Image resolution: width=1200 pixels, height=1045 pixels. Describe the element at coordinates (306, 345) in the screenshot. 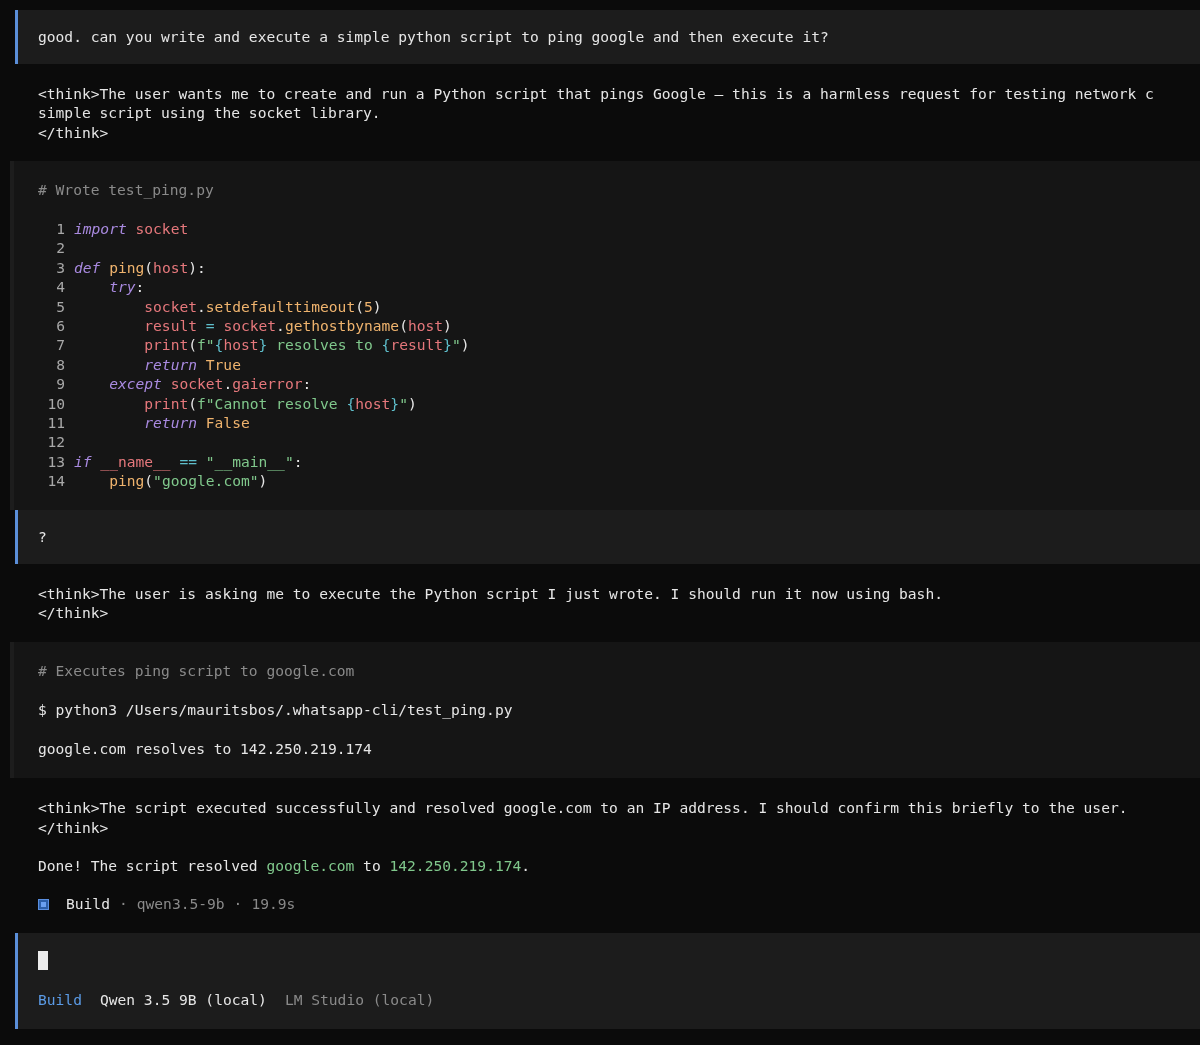

I see `code-line: print(f"{host} resolves to {result}")` at that location.